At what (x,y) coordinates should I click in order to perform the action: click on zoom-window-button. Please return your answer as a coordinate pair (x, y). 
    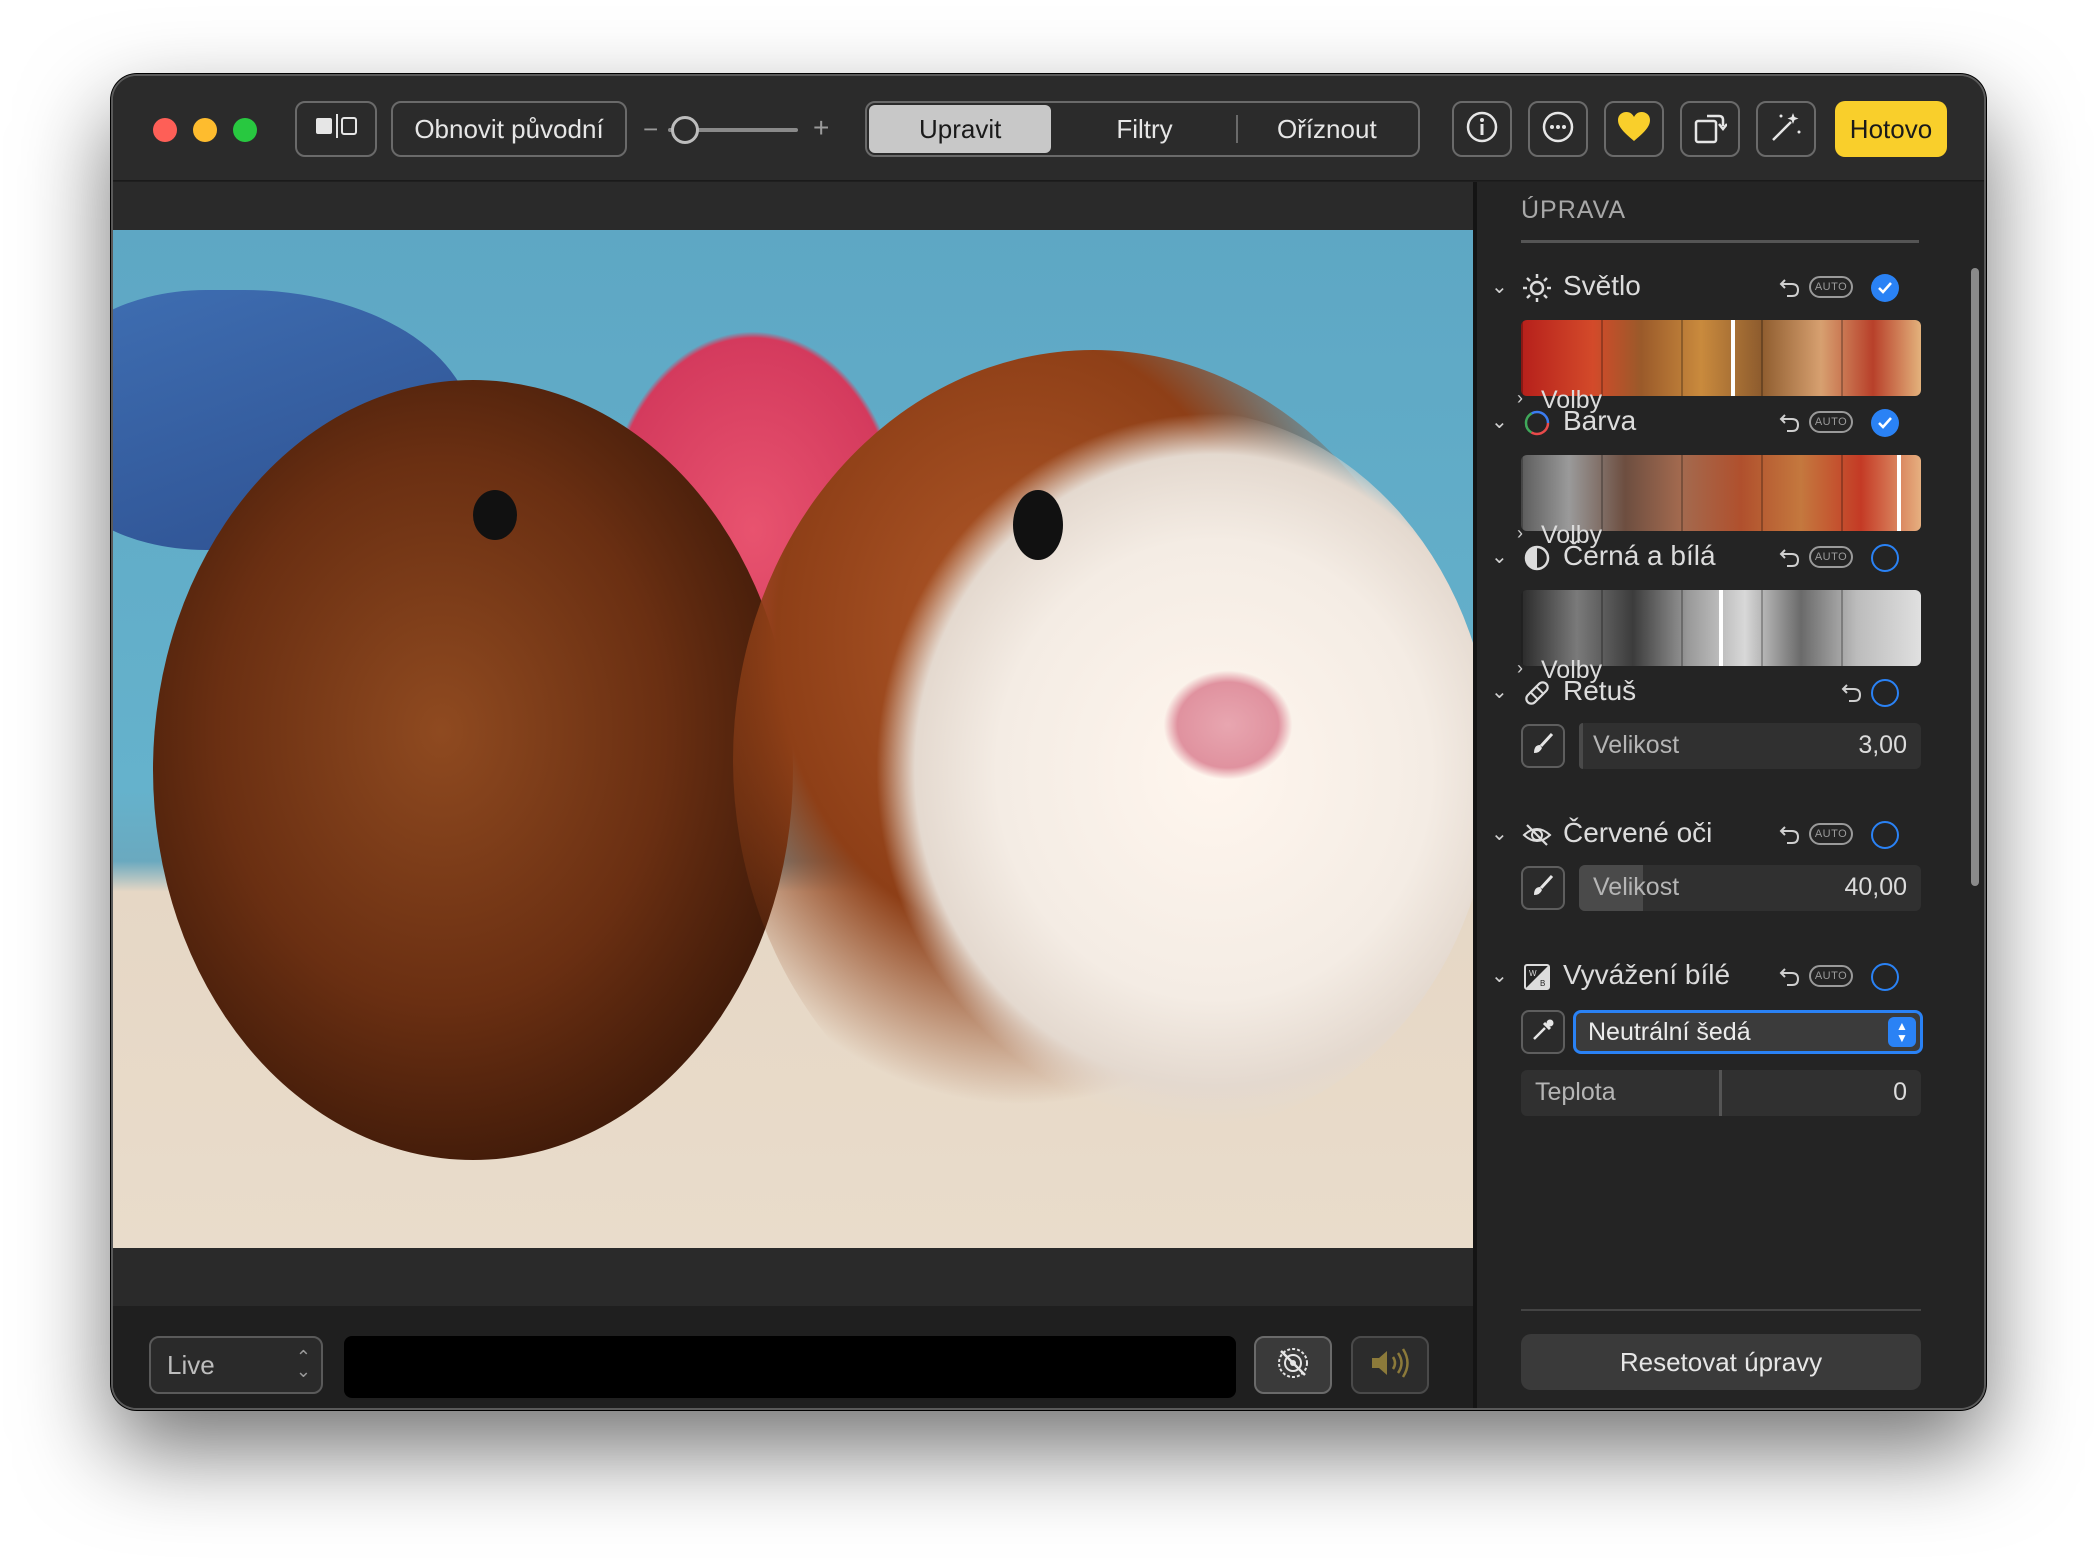
    Looking at the image, I should click on (245, 130).